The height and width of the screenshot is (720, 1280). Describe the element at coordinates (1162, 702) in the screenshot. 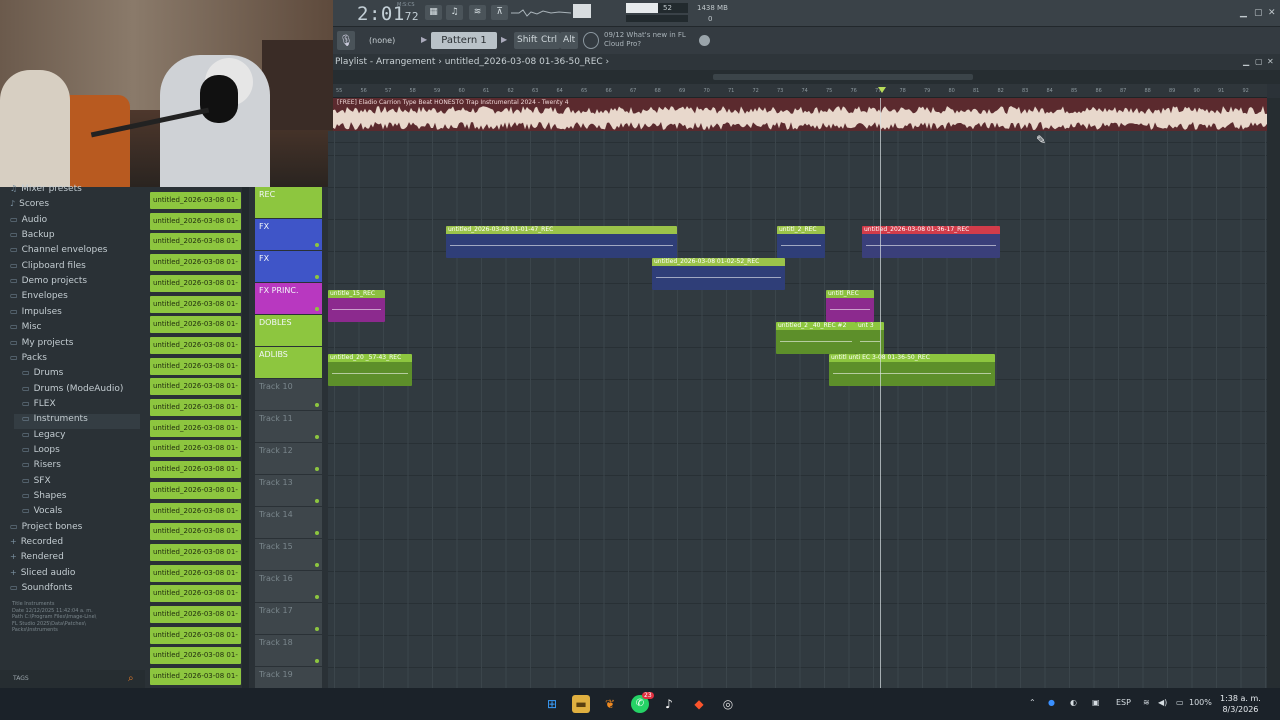

I see `volume-icon: ◀)` at that location.